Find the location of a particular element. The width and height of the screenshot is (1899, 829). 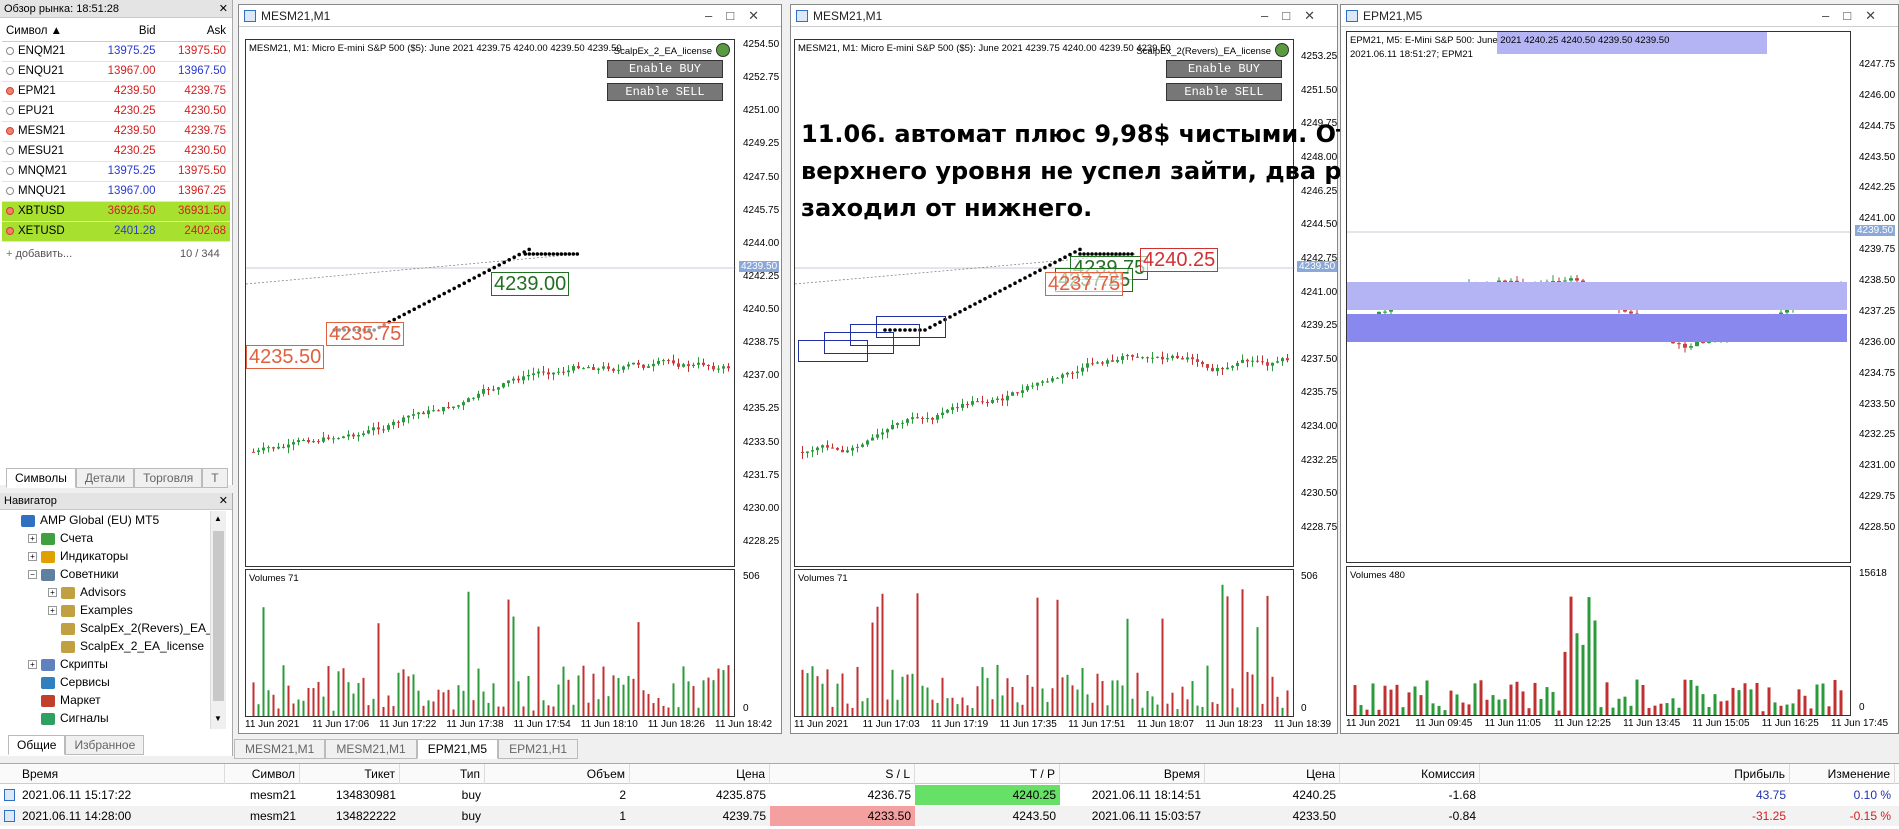

tab-1: Избранное is located at coordinates (105, 745).